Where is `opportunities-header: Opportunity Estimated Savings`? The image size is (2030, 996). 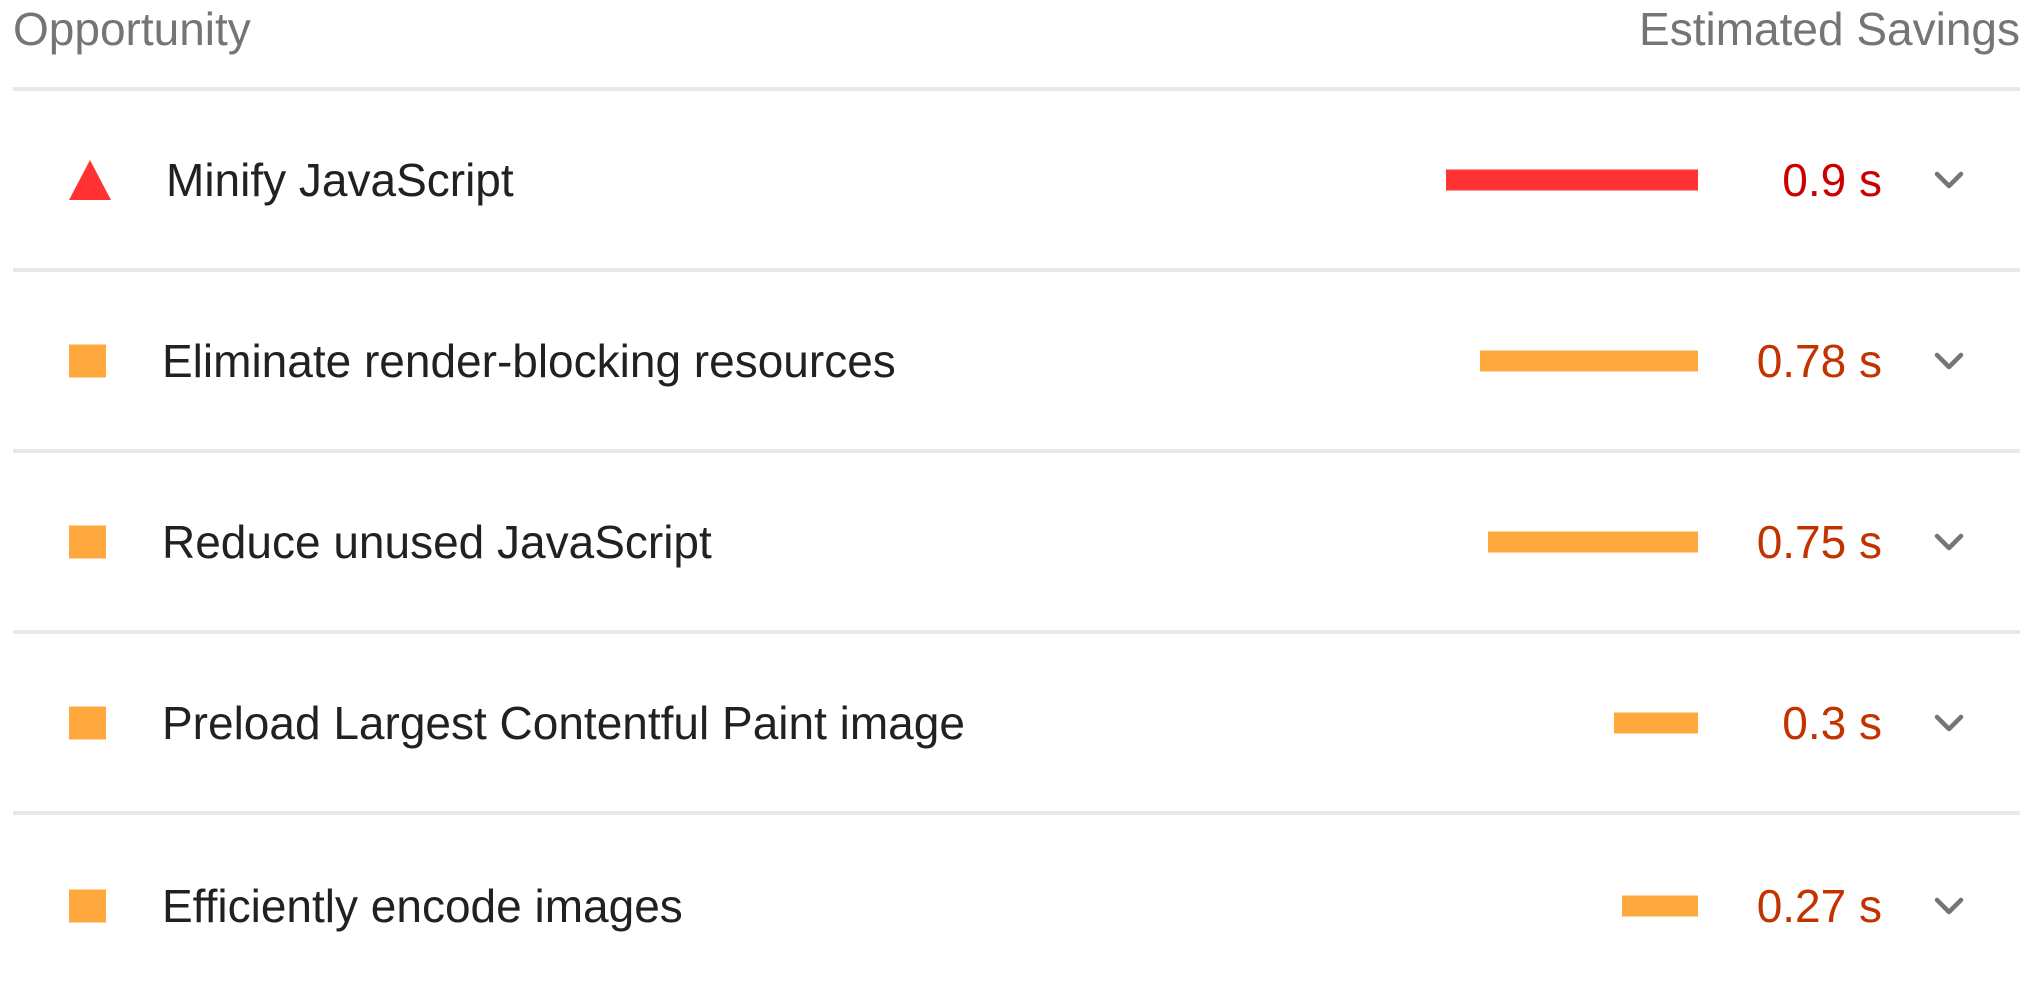
opportunities-header: Opportunity Estimated Savings is located at coordinates (1016, 45).